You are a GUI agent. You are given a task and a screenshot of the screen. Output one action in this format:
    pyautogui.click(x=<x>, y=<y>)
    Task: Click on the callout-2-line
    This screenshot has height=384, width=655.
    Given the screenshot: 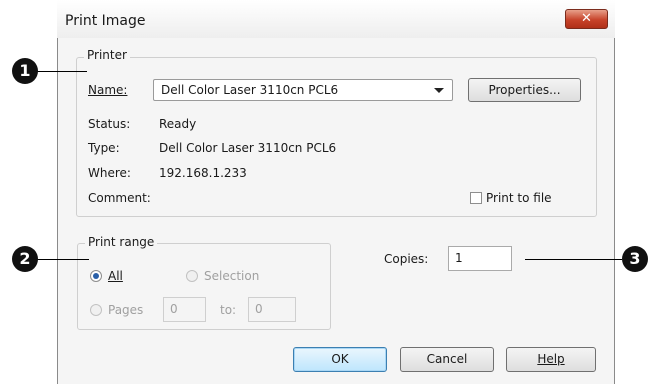 What is the action you would take?
    pyautogui.click(x=63, y=259)
    